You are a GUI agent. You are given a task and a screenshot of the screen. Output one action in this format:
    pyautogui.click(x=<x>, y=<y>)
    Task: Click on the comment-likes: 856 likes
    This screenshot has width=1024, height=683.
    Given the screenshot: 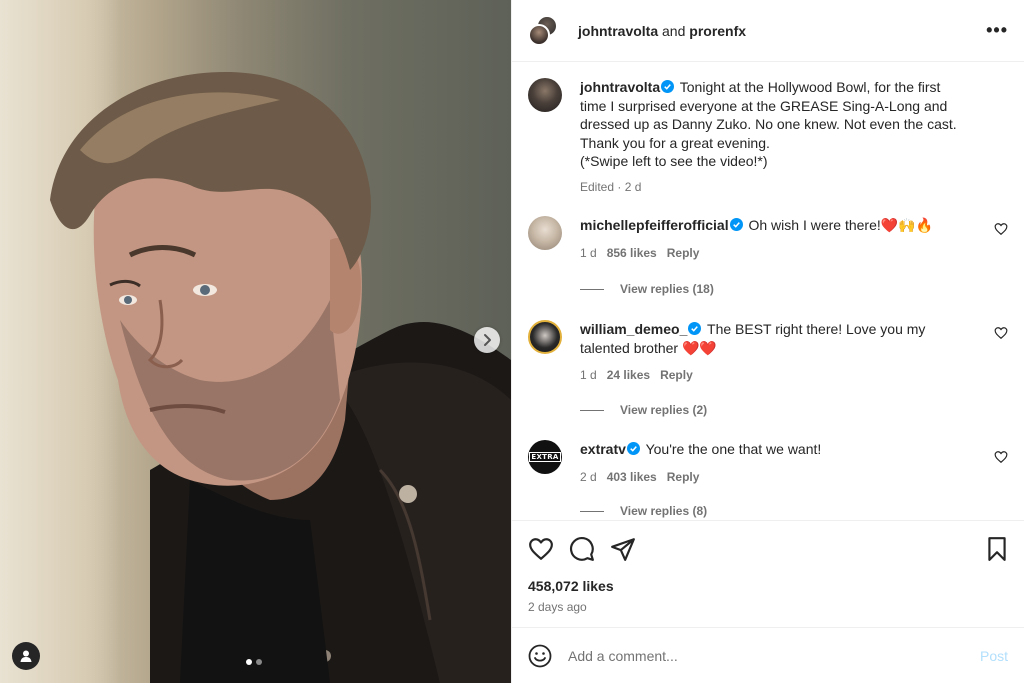 What is the action you would take?
    pyautogui.click(x=632, y=253)
    